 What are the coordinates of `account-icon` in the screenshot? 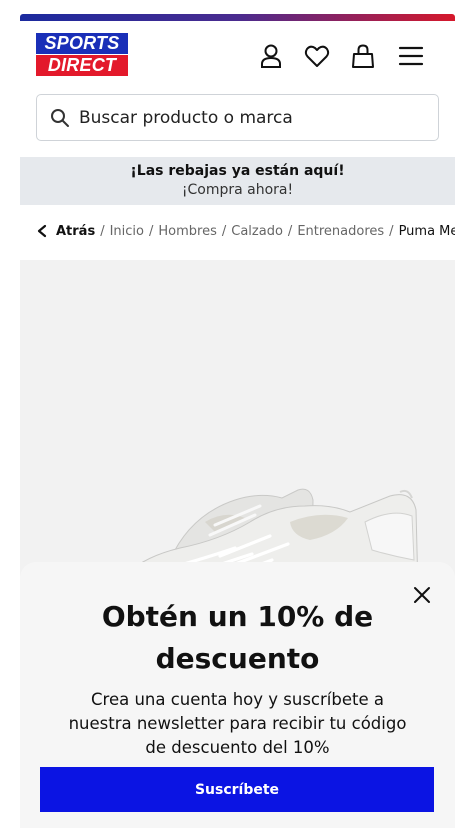 It's located at (271, 56).